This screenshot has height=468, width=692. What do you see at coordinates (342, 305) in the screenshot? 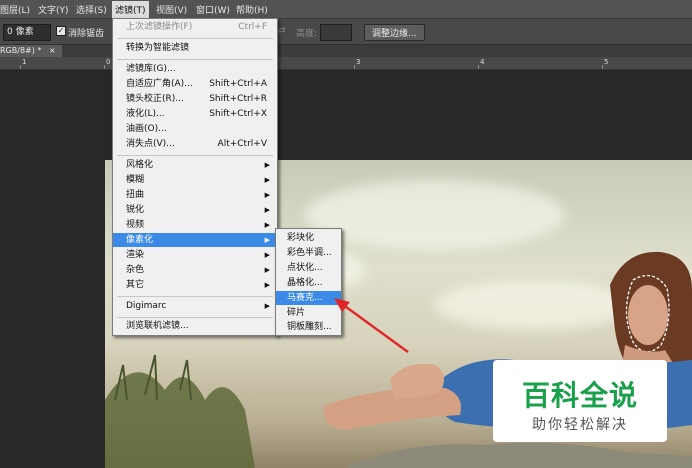
I see `annotation-arrow-head` at bounding box center [342, 305].